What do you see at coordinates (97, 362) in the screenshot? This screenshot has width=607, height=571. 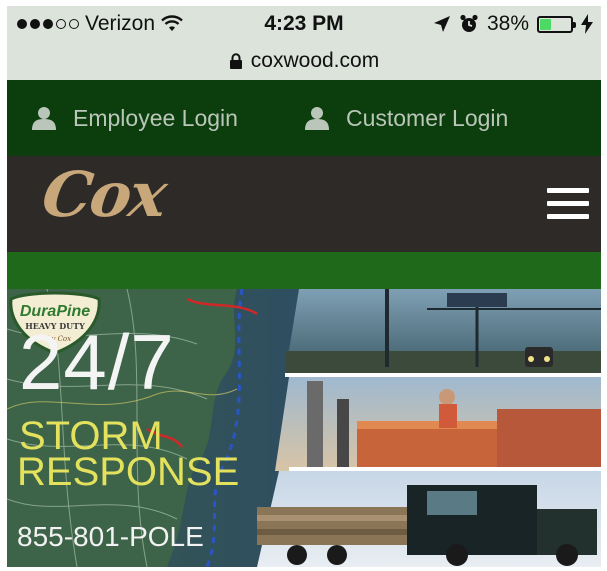 I see `banner-headline: 24/7` at bounding box center [97, 362].